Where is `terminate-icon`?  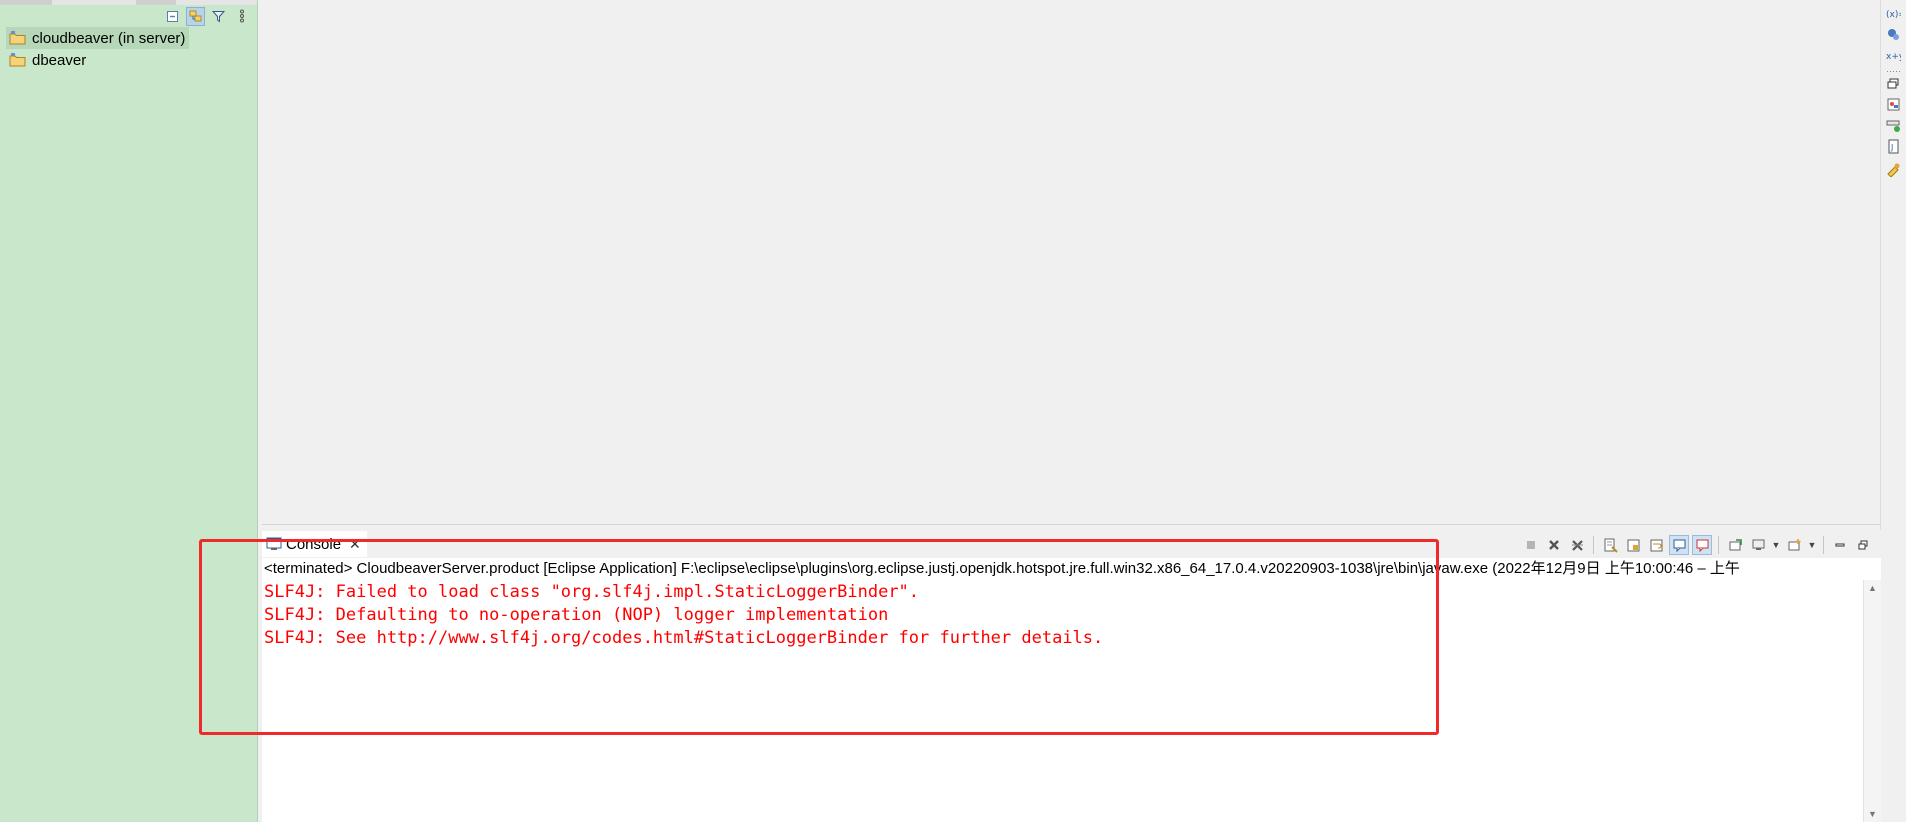
terminate-icon is located at coordinates (1531, 545).